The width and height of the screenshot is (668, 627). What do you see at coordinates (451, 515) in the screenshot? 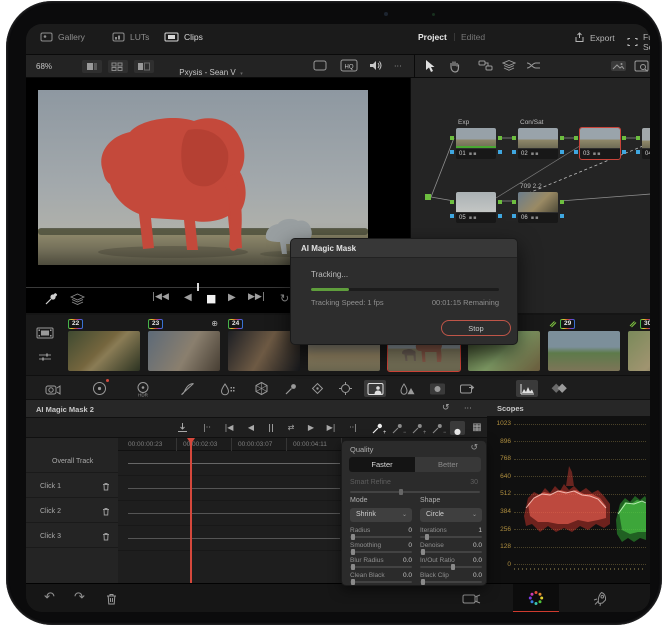
I see `shape-dropdown: Circle ⌄` at bounding box center [451, 515].